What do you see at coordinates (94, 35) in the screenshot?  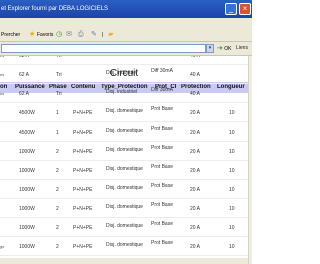 I see `edit-icon: ✎` at bounding box center [94, 35].